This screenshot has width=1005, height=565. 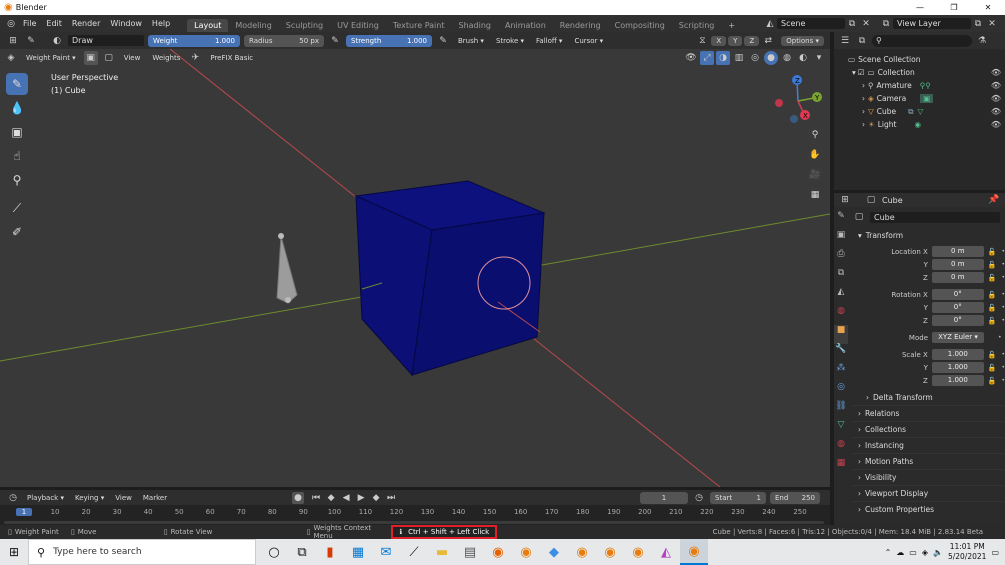 I want to click on task-view-icon: ⧉, so click(x=302, y=552).